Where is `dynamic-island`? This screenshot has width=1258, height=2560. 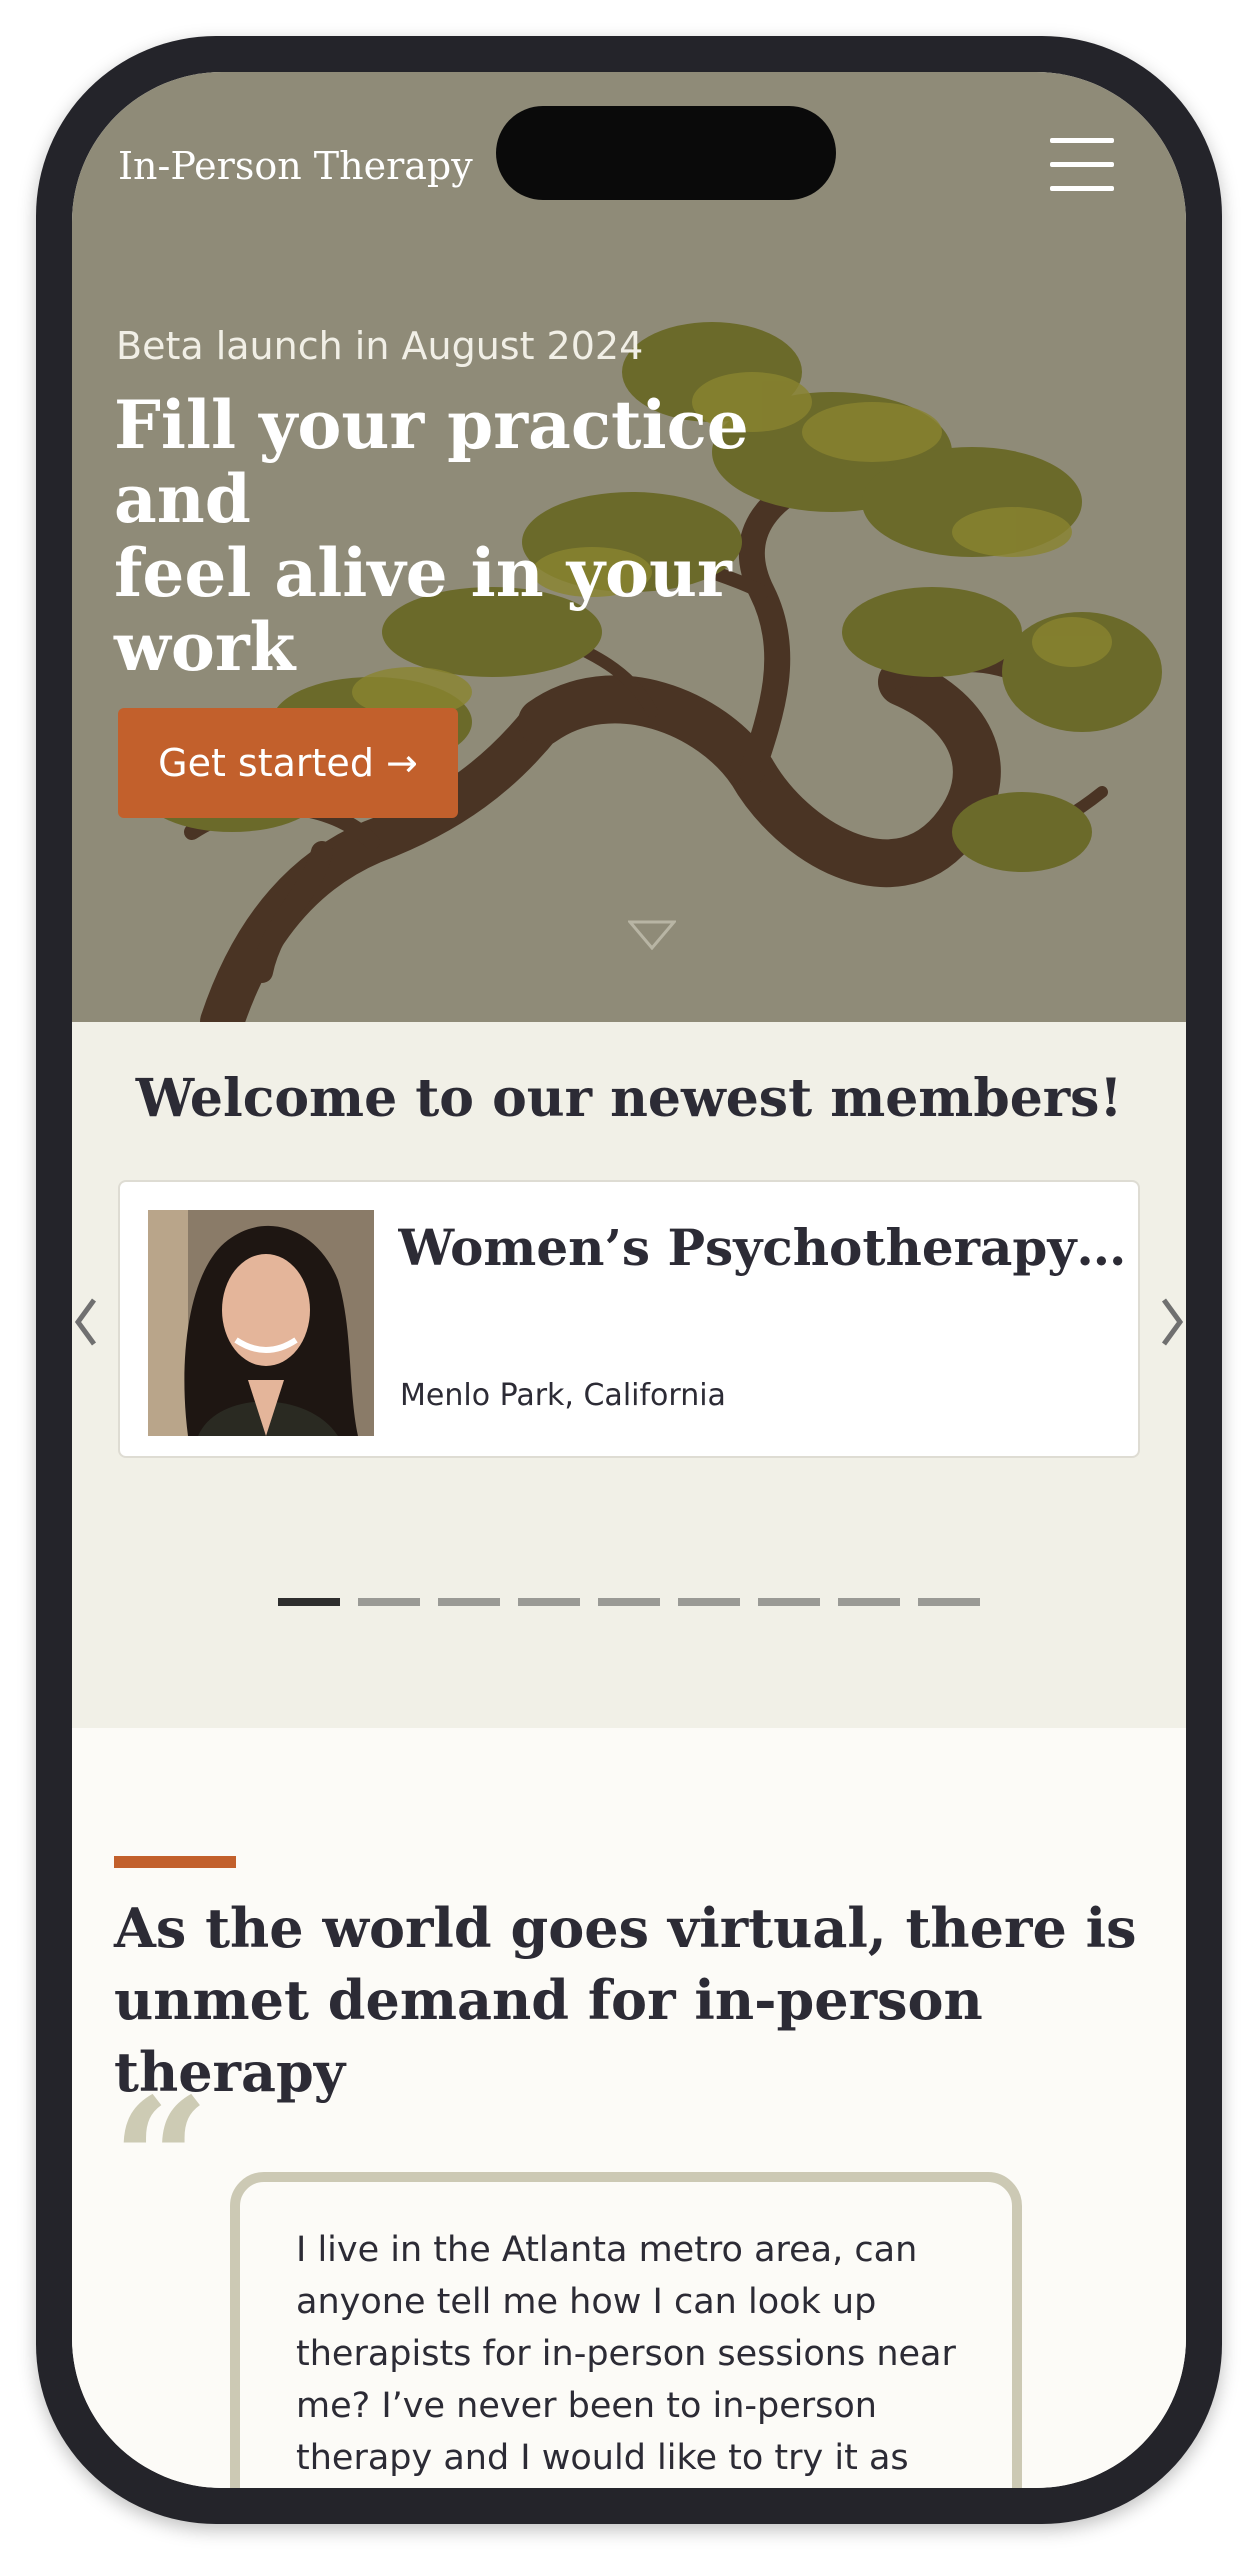
dynamic-island is located at coordinates (666, 153).